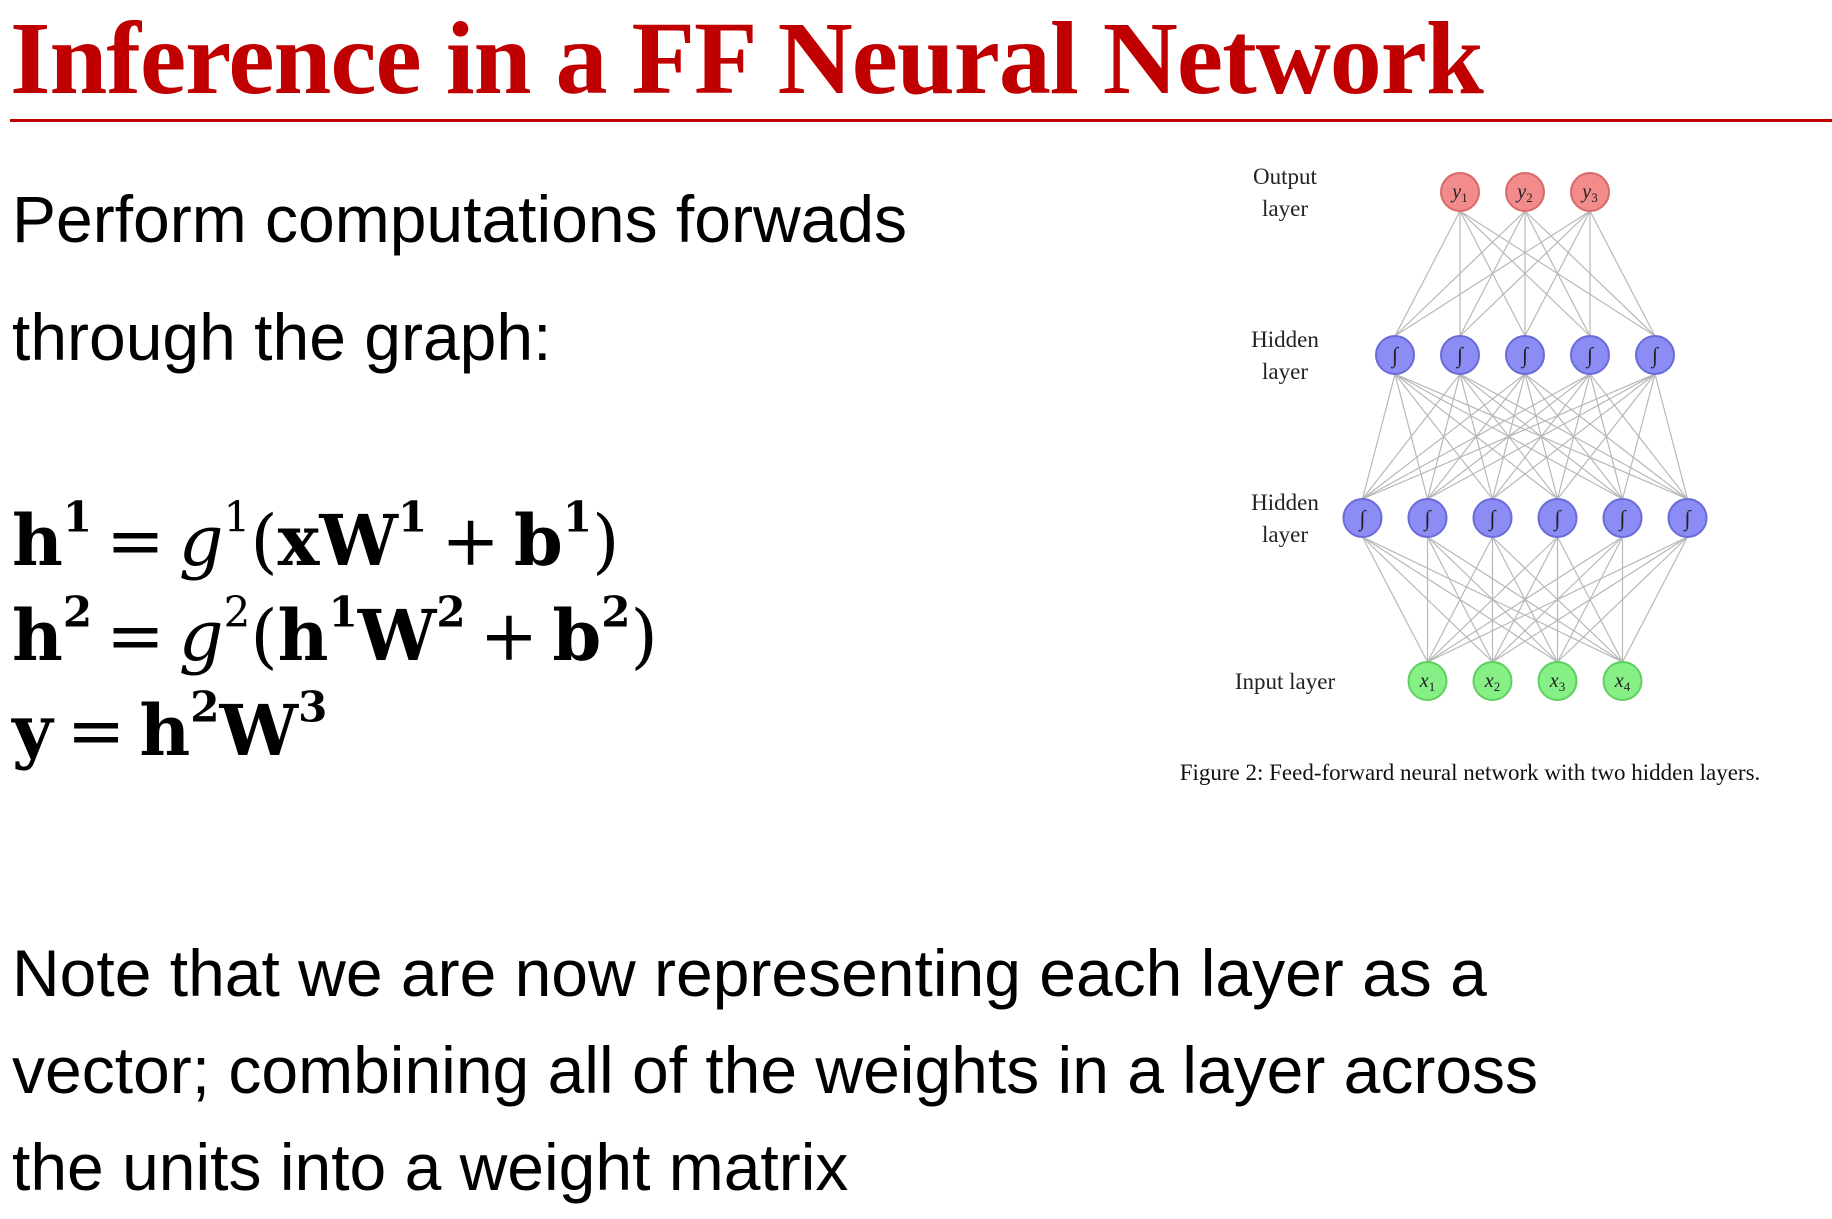 The height and width of the screenshot is (1219, 1832). I want to click on eq1-bias: b, so click(538, 540).